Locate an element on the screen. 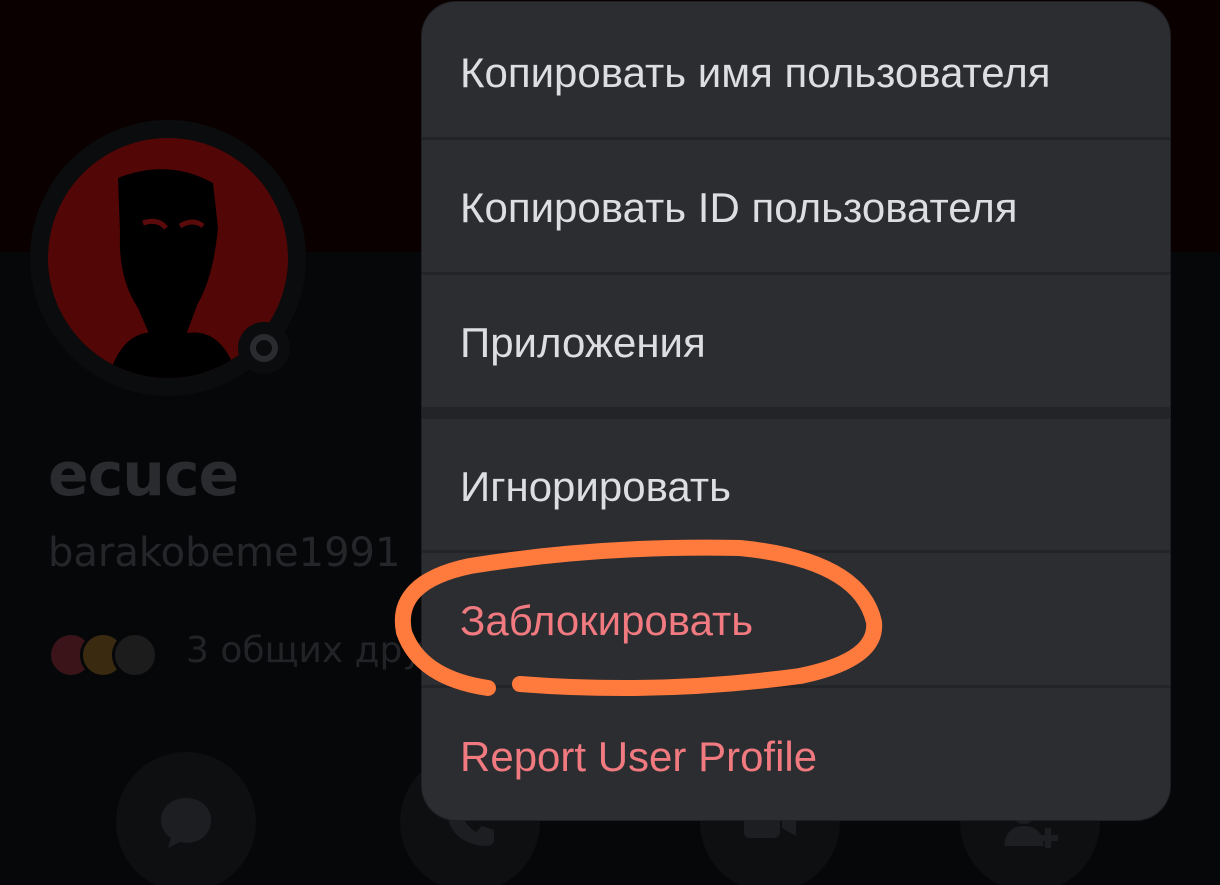 This screenshot has height=885, width=1220. report-profile-item: Report User Profile is located at coordinates (796, 755).